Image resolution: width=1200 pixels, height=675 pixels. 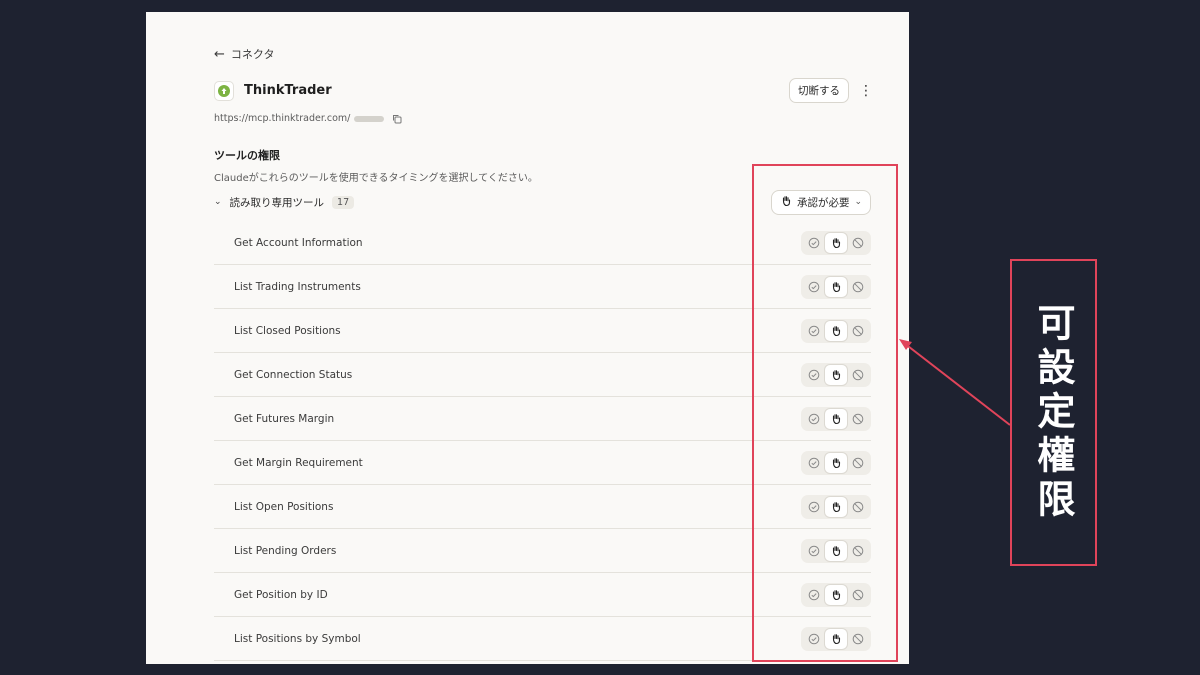 I want to click on annotation-label: 可設定權限, so click(x=1053, y=412).